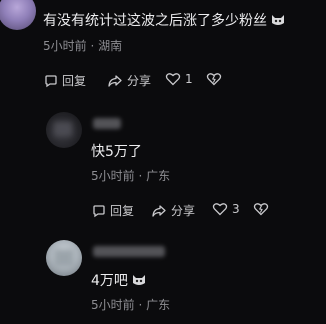 This screenshot has height=324, width=326. What do you see at coordinates (83, 46) in the screenshot?
I see `comment-meta: 5小时前 · 湖南` at bounding box center [83, 46].